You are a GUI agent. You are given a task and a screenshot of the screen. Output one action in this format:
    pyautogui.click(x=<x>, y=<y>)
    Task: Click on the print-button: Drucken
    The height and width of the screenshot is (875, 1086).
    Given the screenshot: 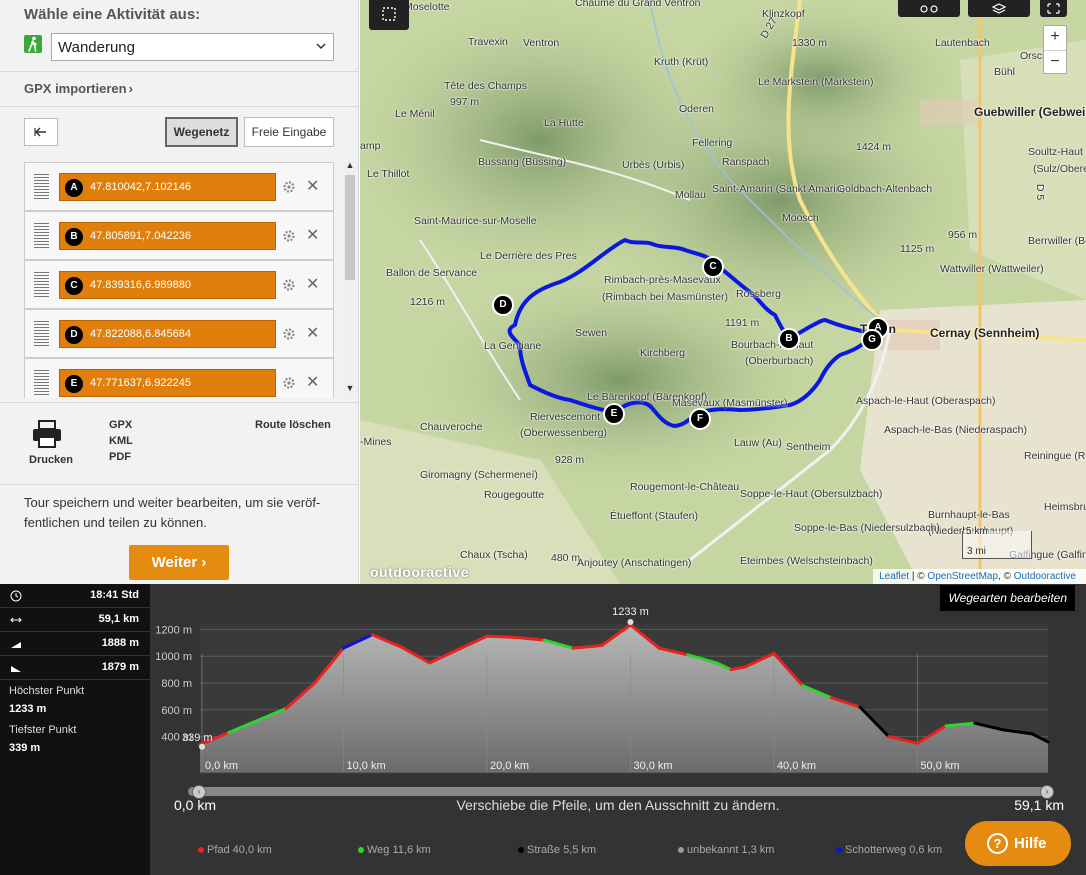 What is the action you would take?
    pyautogui.click(x=51, y=460)
    